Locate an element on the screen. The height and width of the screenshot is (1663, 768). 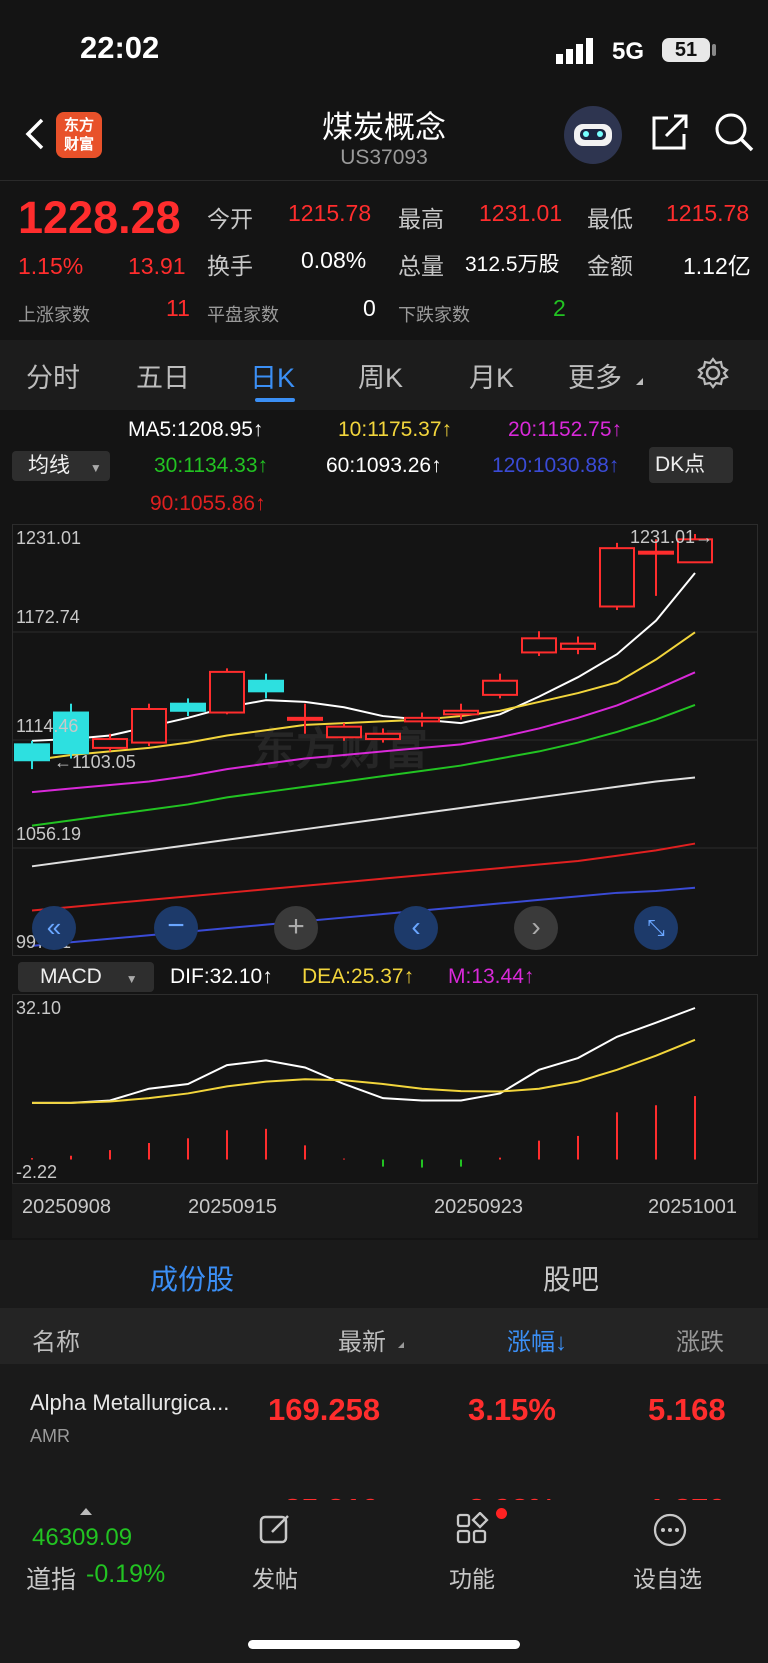
indicator-selector-label: MACD is located at coordinates (71, 976).